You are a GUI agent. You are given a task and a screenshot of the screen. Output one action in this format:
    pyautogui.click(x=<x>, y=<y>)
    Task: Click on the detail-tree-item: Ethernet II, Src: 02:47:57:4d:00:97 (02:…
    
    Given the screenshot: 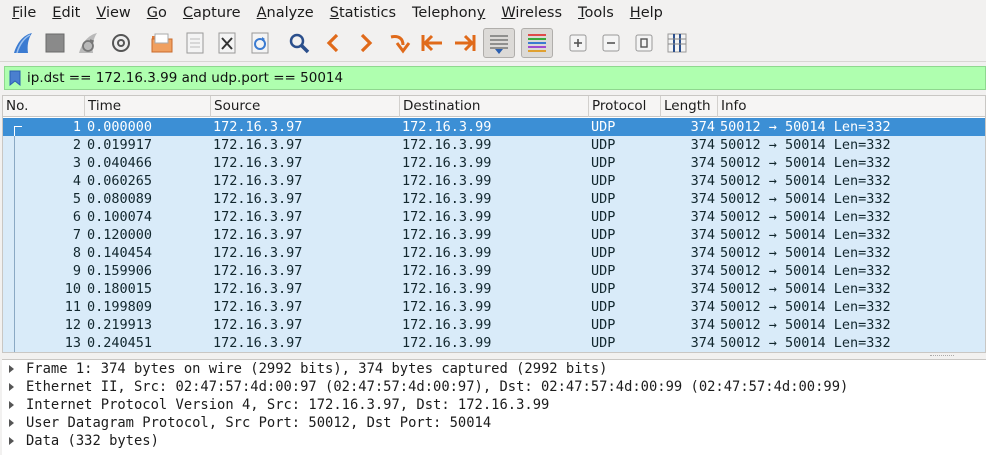 What is the action you would take?
    pyautogui.click(x=494, y=387)
    